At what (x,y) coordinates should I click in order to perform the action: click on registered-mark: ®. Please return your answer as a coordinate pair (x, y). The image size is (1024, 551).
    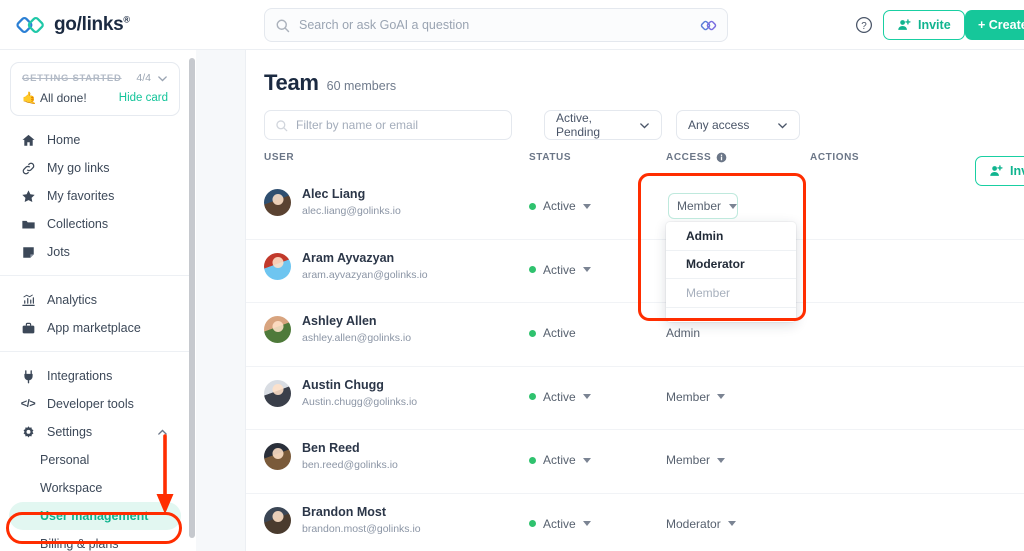
    Looking at the image, I should click on (126, 19).